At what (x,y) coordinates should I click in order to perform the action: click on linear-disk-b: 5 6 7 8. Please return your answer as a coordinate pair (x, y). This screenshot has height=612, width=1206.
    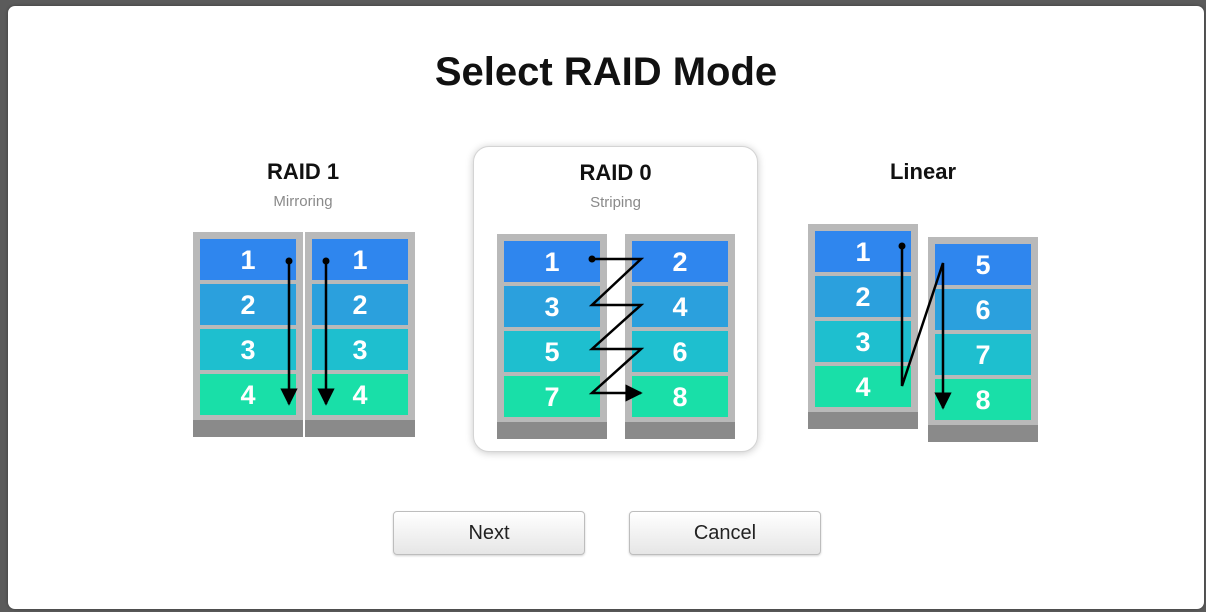
    Looking at the image, I should click on (983, 339).